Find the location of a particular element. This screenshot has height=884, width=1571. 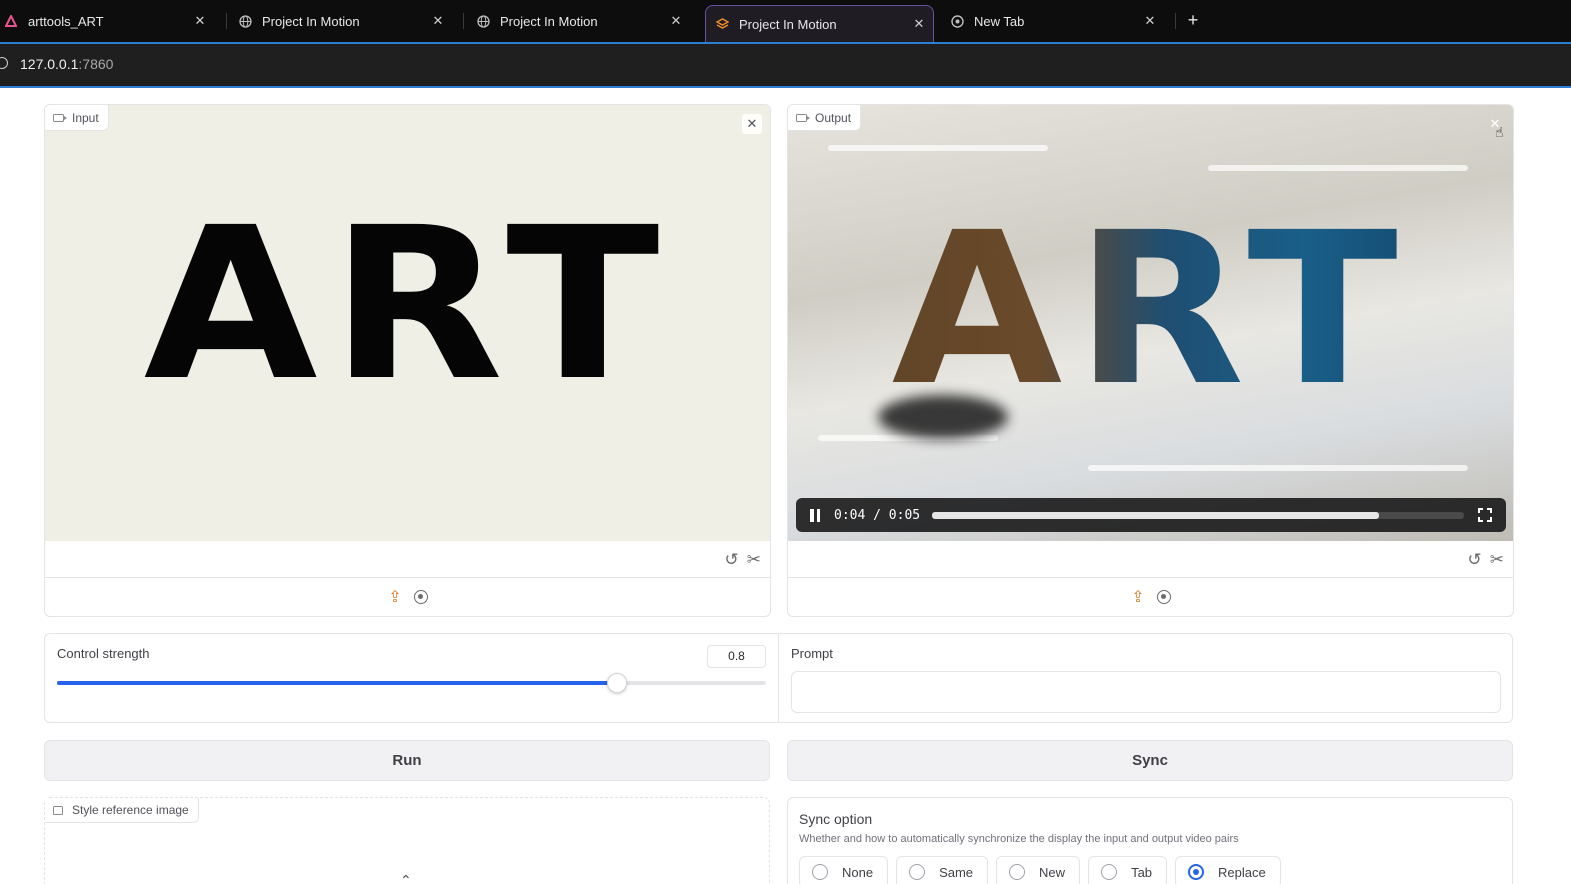

radio-none: None is located at coordinates (844, 870).